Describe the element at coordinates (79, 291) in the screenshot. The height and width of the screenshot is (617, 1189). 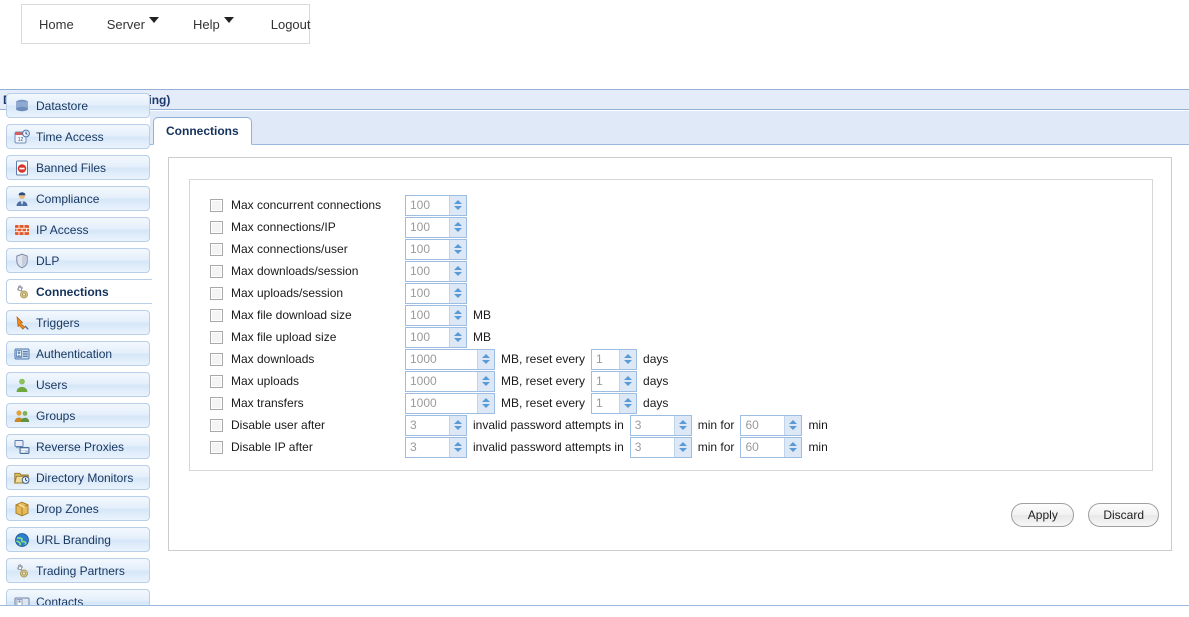
I see `sidebar-item-connections: Connections` at that location.